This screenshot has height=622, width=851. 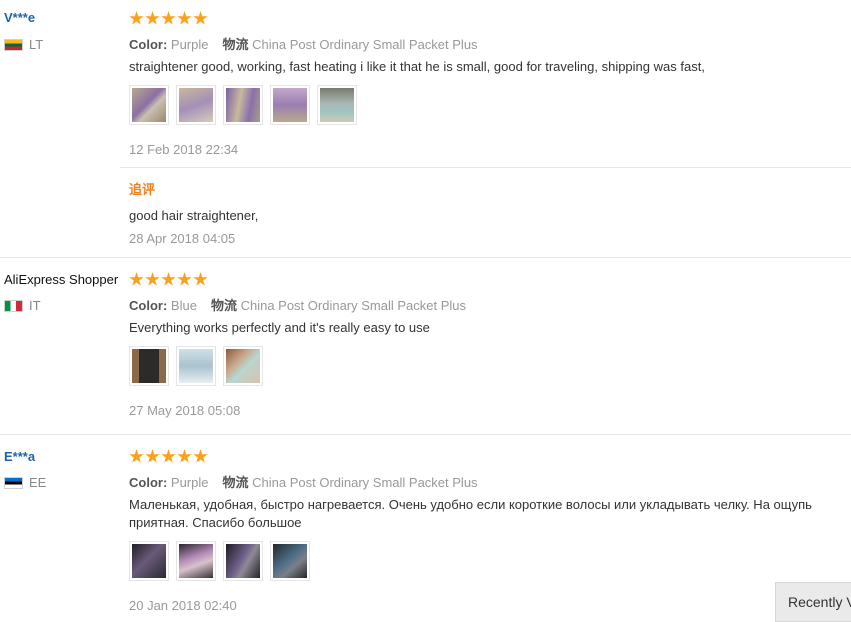 What do you see at coordinates (485, 167) in the screenshot?
I see `followup-divider` at bounding box center [485, 167].